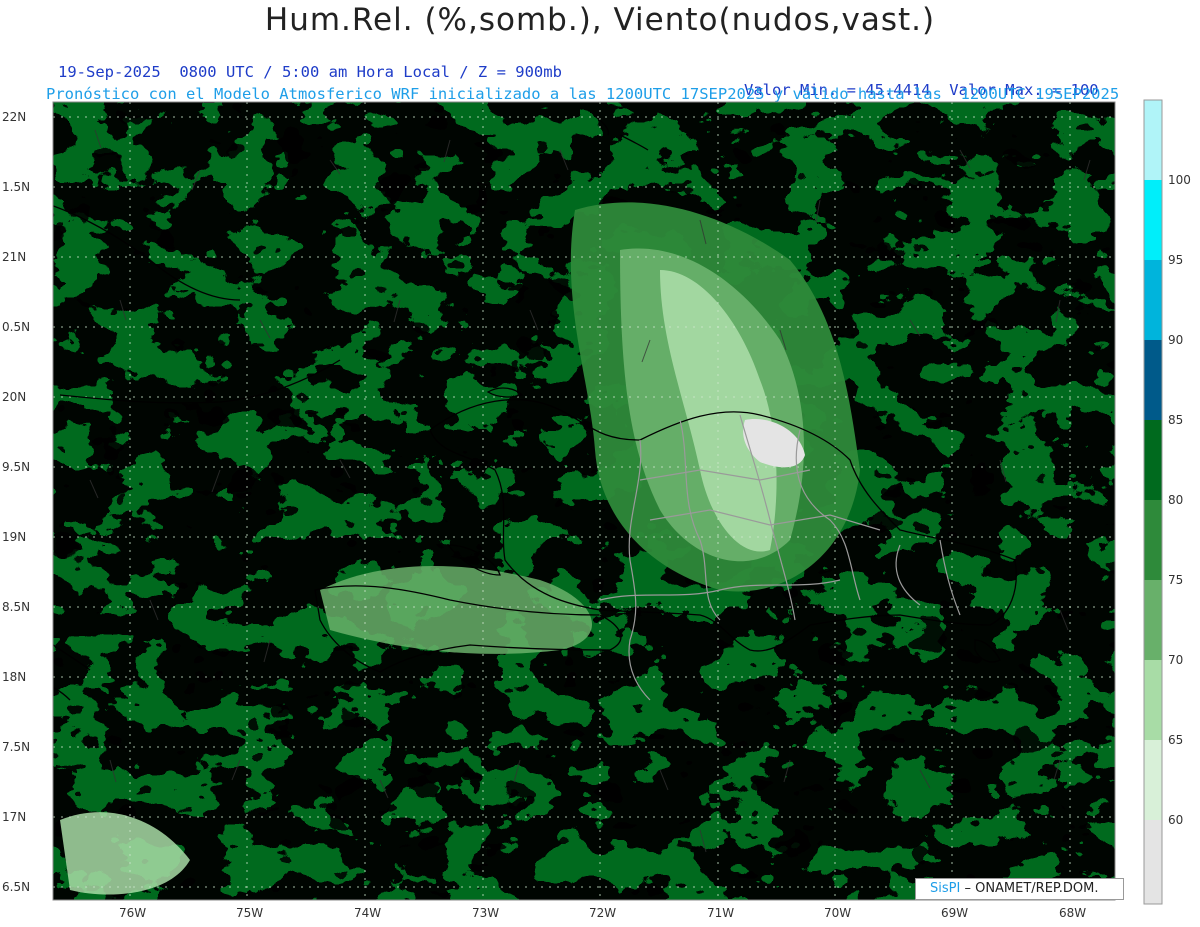  What do you see at coordinates (955, 913) in the screenshot?
I see `lon-label: 69W` at bounding box center [955, 913].